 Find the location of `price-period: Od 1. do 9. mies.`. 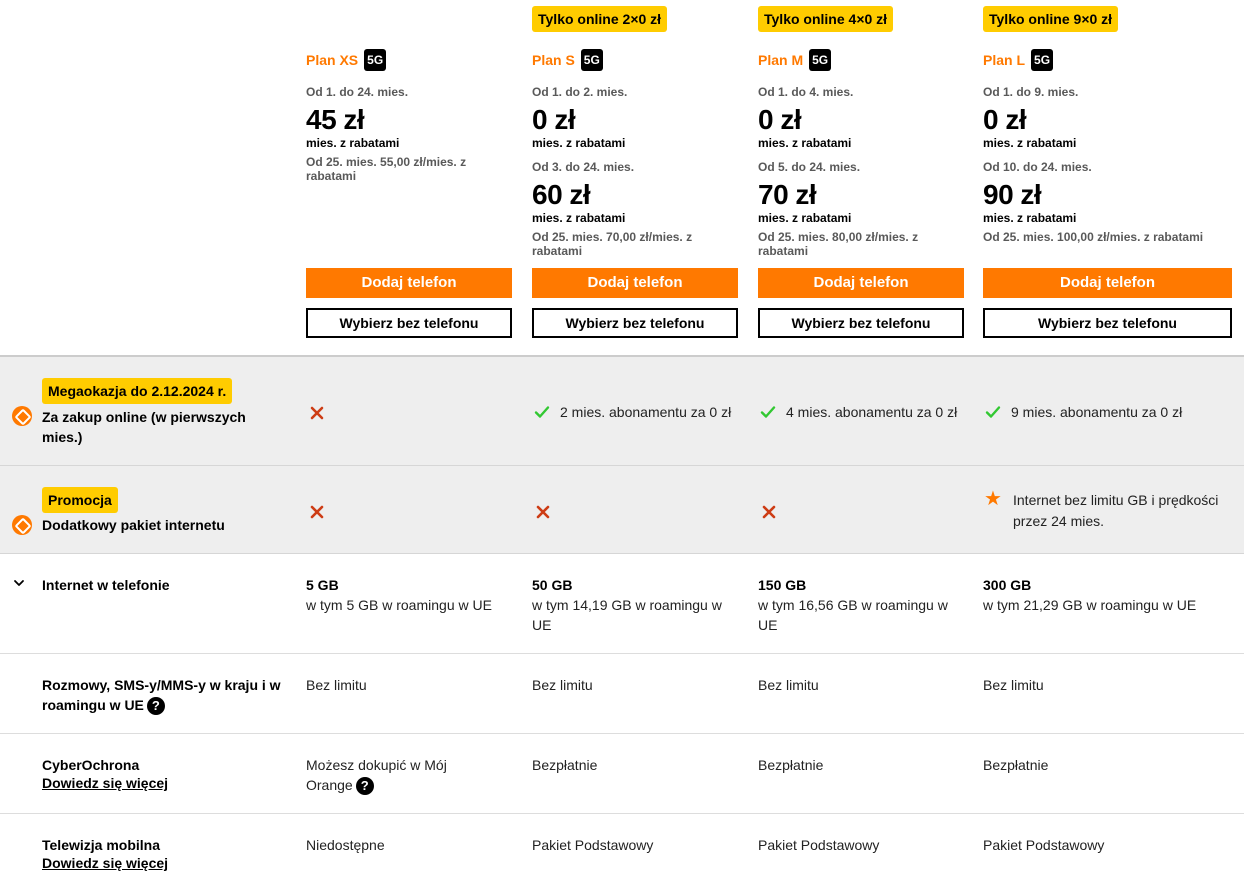

price-period: Od 1. do 9. mies. is located at coordinates (1031, 92).